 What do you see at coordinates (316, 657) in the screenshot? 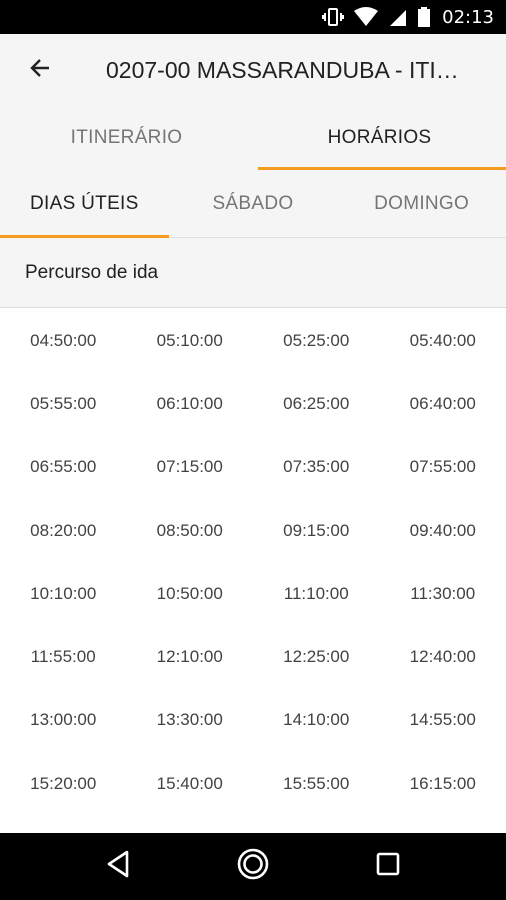
I see `time-cell: 12:25:00` at bounding box center [316, 657].